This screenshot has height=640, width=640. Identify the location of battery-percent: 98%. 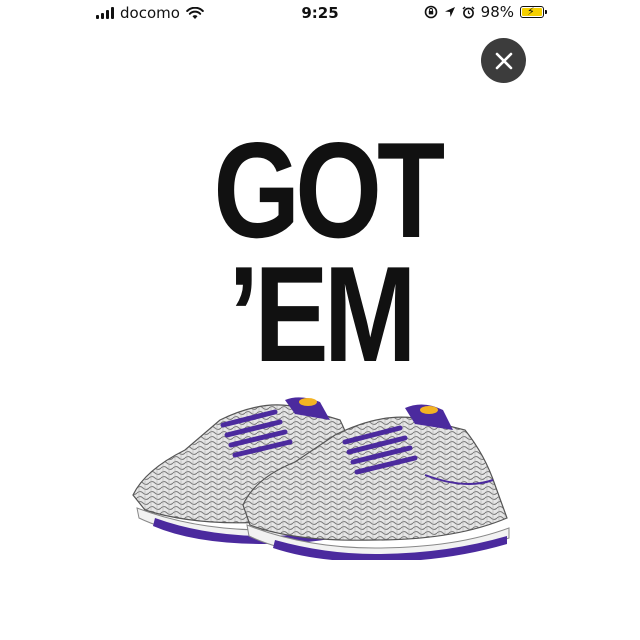
(497, 12).